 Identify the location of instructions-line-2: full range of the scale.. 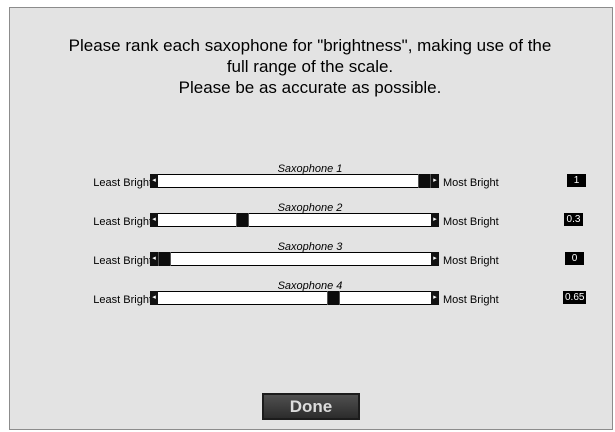
(310, 66).